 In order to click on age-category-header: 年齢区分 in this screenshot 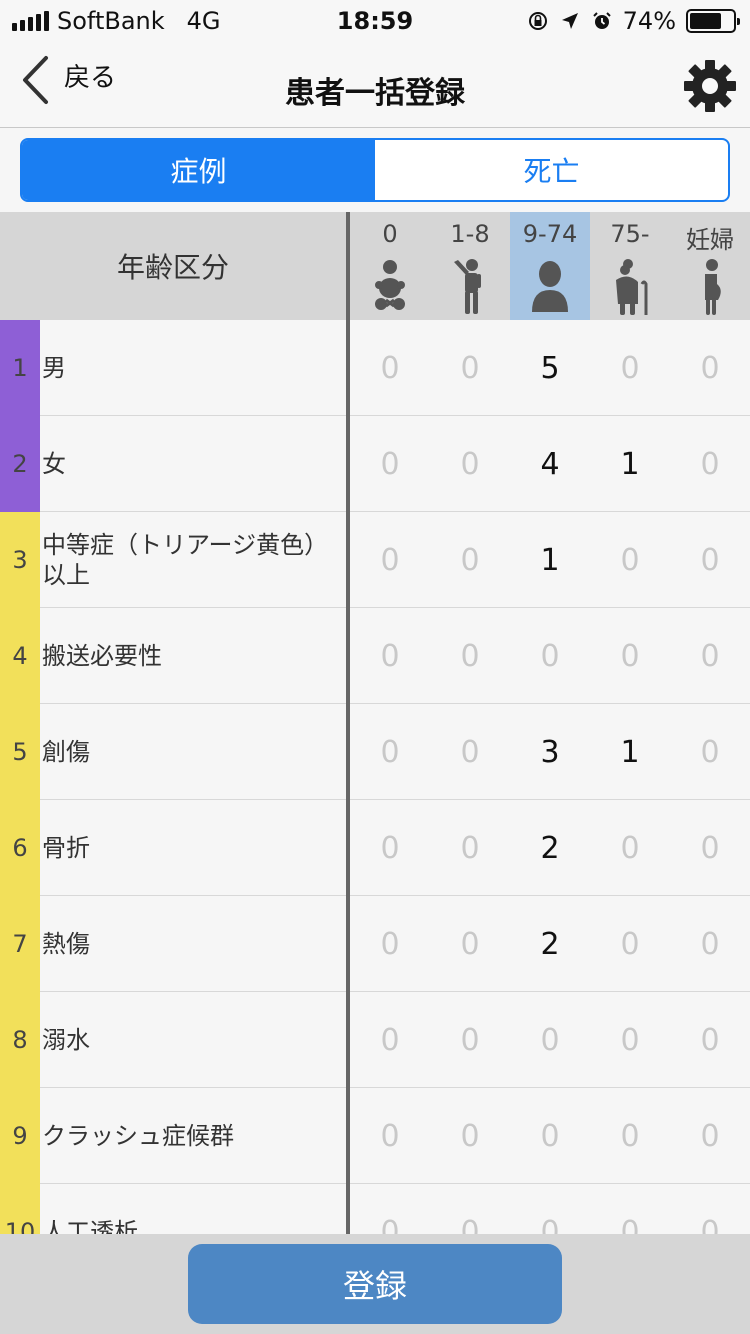, I will do `click(172, 267)`.